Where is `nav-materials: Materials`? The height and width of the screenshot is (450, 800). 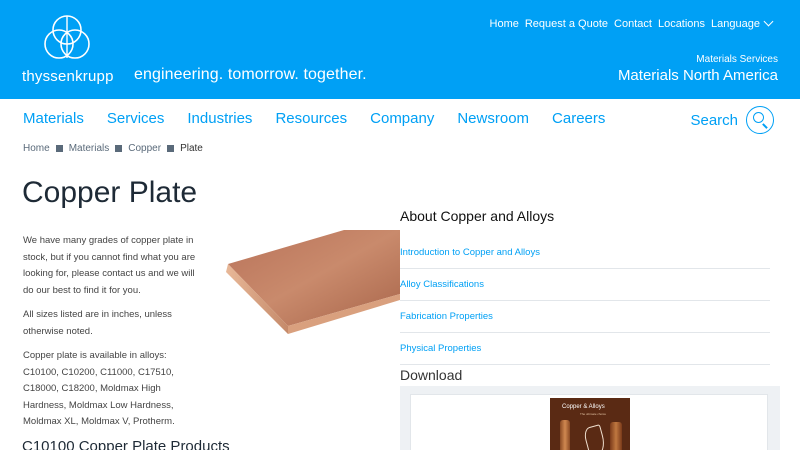 nav-materials: Materials is located at coordinates (53, 118).